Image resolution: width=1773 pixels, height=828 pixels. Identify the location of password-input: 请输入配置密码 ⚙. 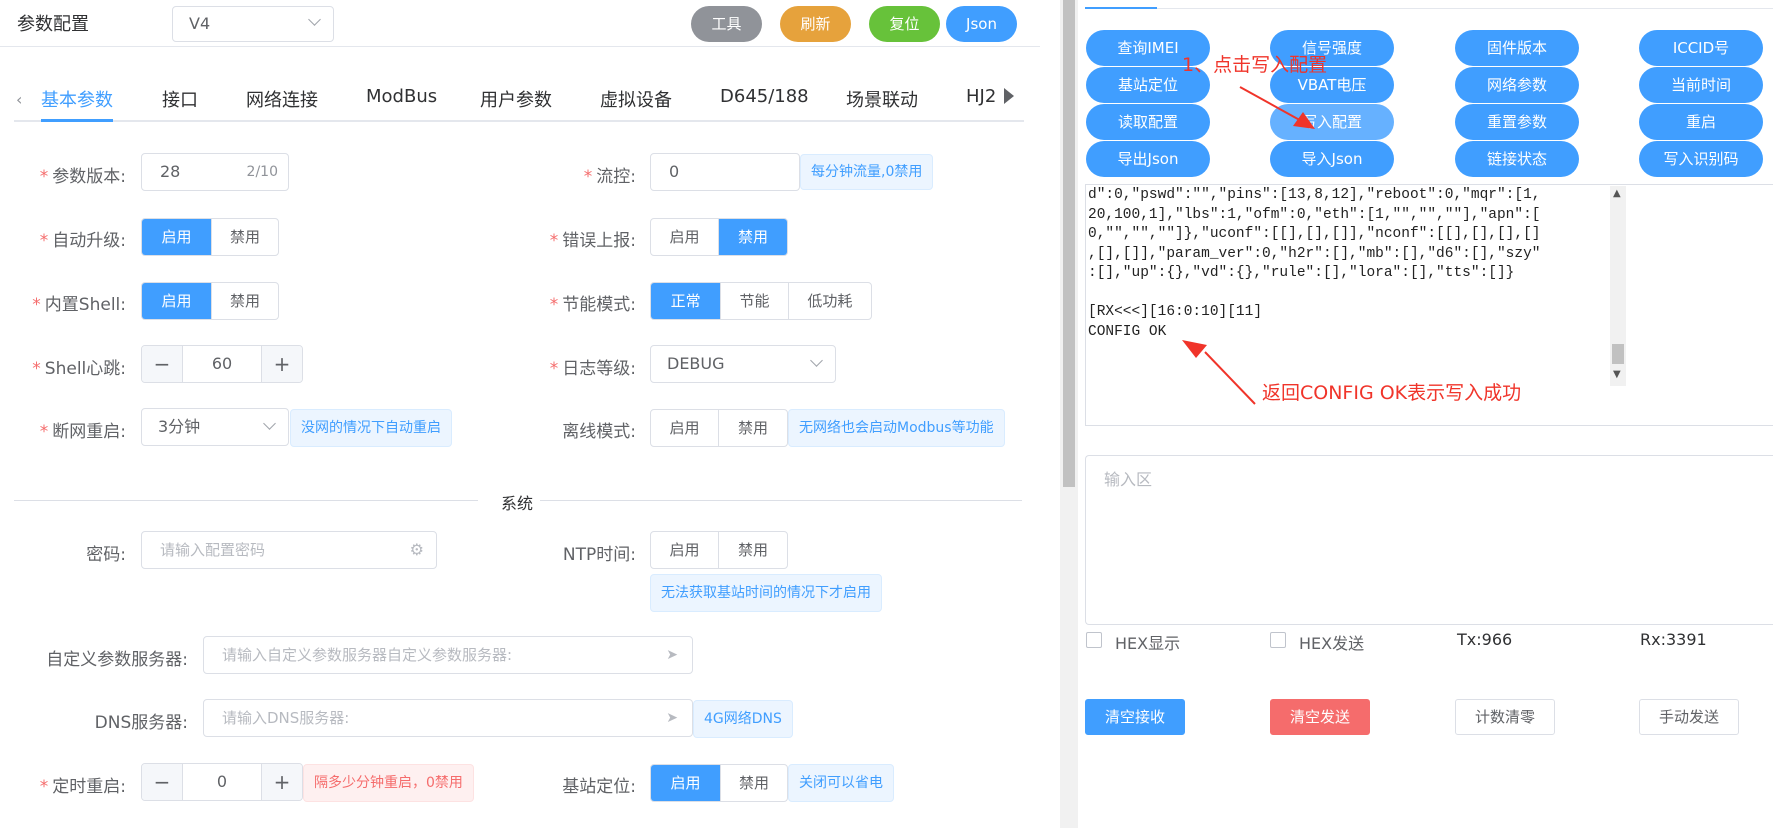
(289, 550).